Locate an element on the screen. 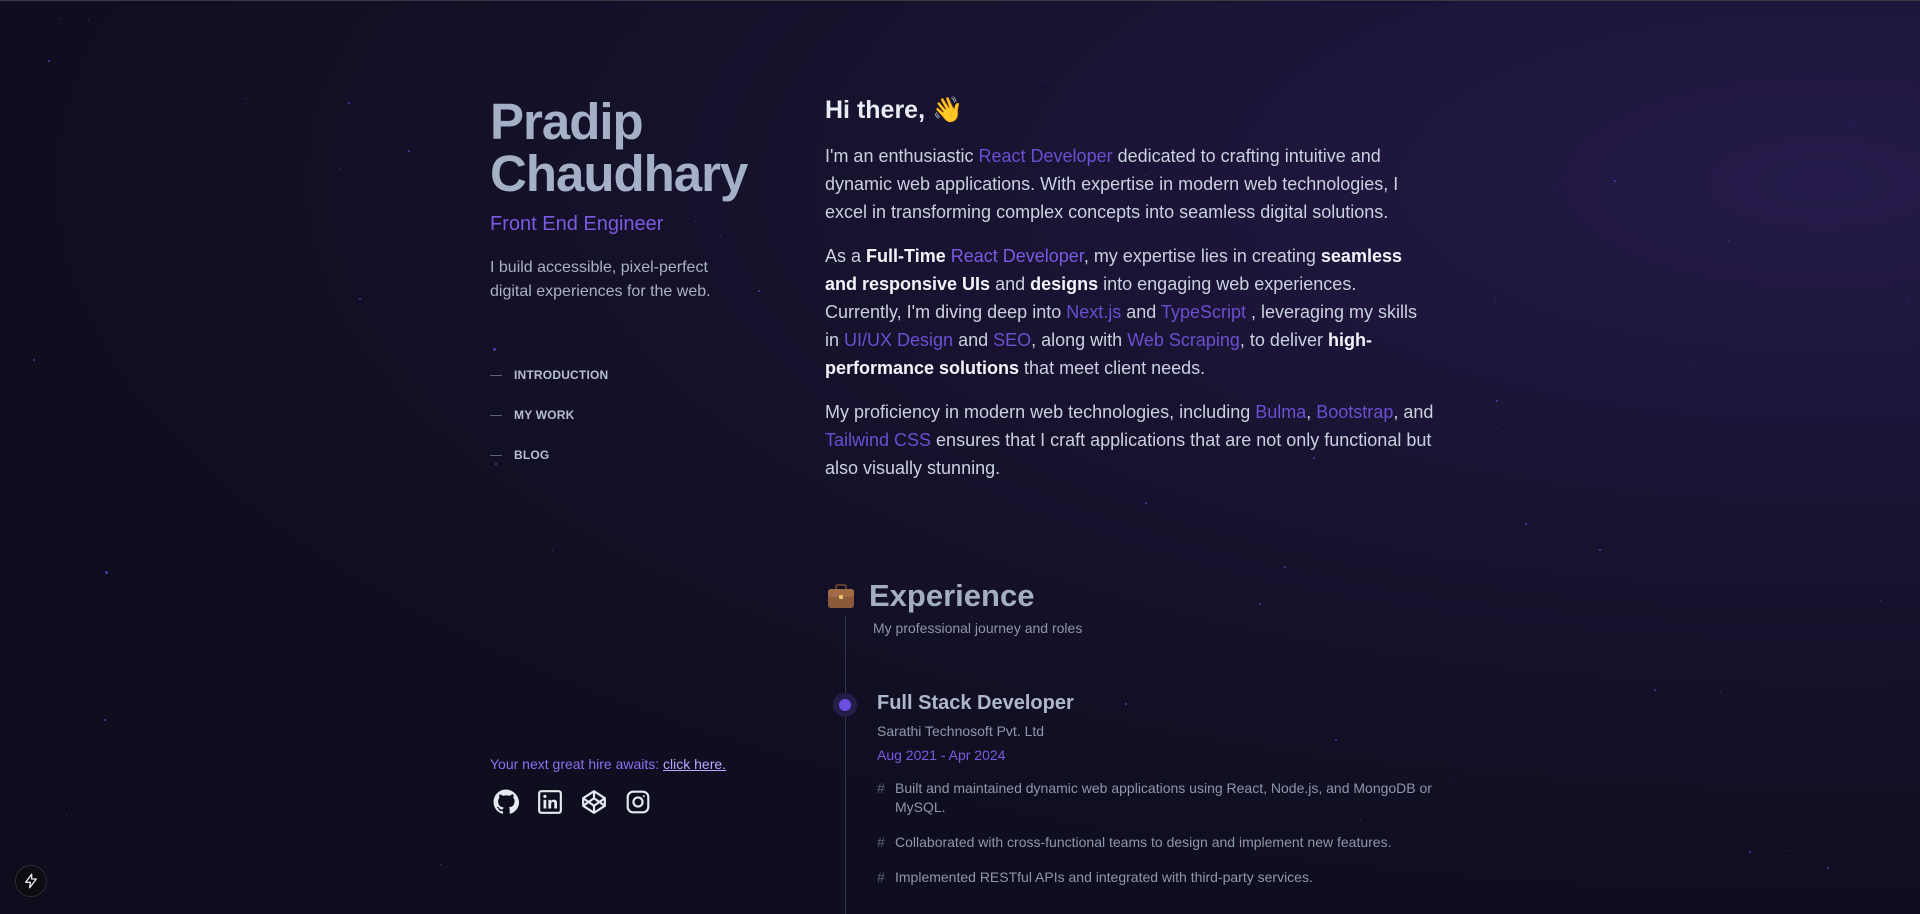  hire-link: click here. is located at coordinates (694, 764).